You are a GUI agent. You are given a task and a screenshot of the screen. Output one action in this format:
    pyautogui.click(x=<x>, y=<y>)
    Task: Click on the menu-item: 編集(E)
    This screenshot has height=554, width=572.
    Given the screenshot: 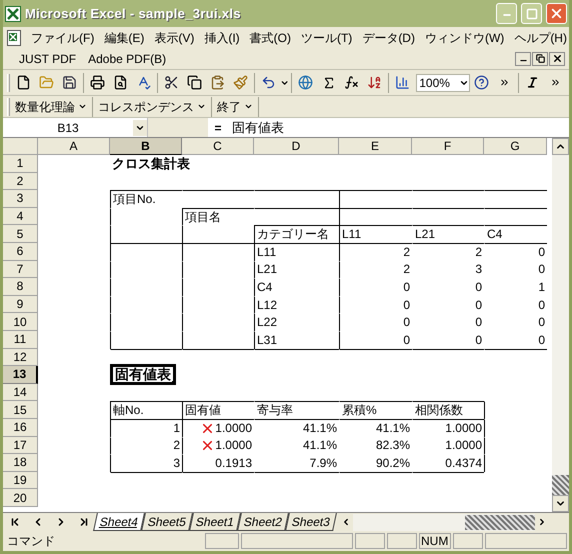 What is the action you would take?
    pyautogui.click(x=124, y=37)
    